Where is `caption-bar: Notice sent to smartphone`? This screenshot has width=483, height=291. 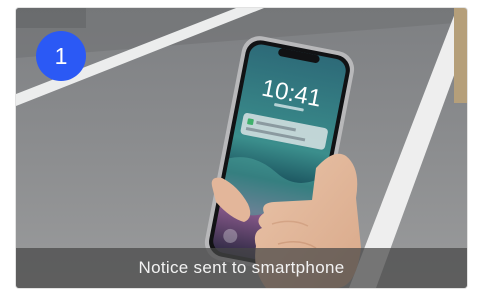
caption-bar: Notice sent to smartphone is located at coordinates (241, 268).